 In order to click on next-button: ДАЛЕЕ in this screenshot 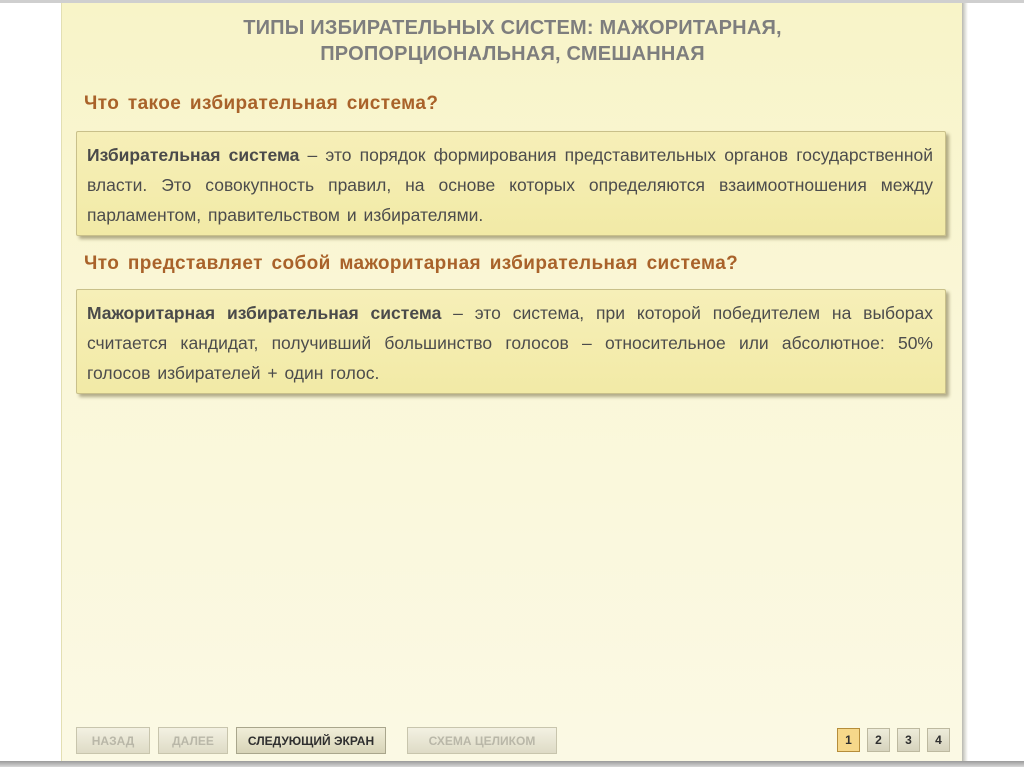, I will do `click(193, 740)`.